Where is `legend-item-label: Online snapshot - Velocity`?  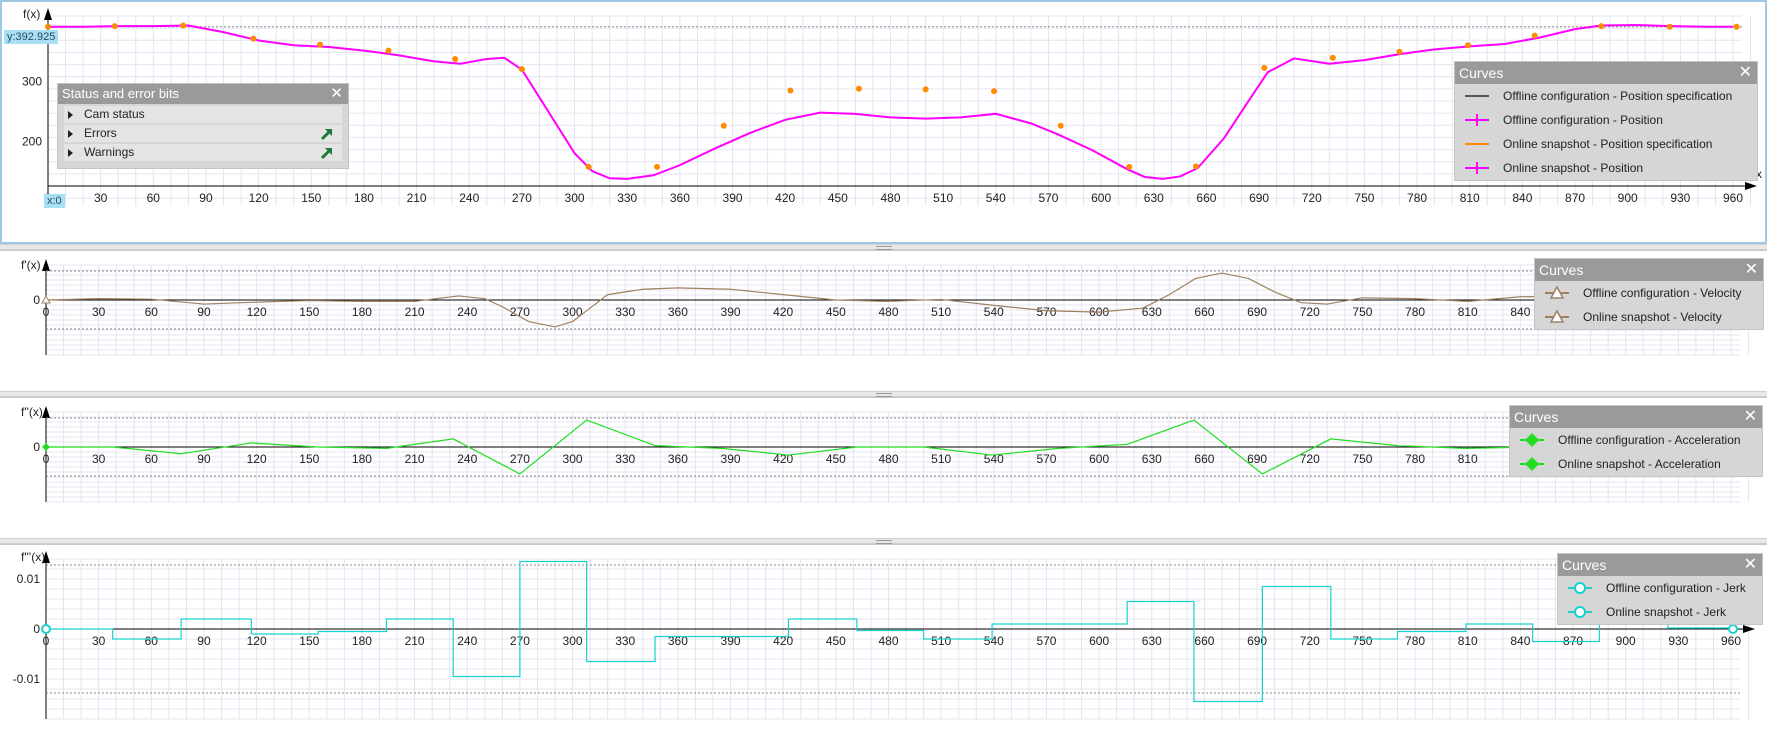 legend-item-label: Online snapshot - Velocity is located at coordinates (1652, 317).